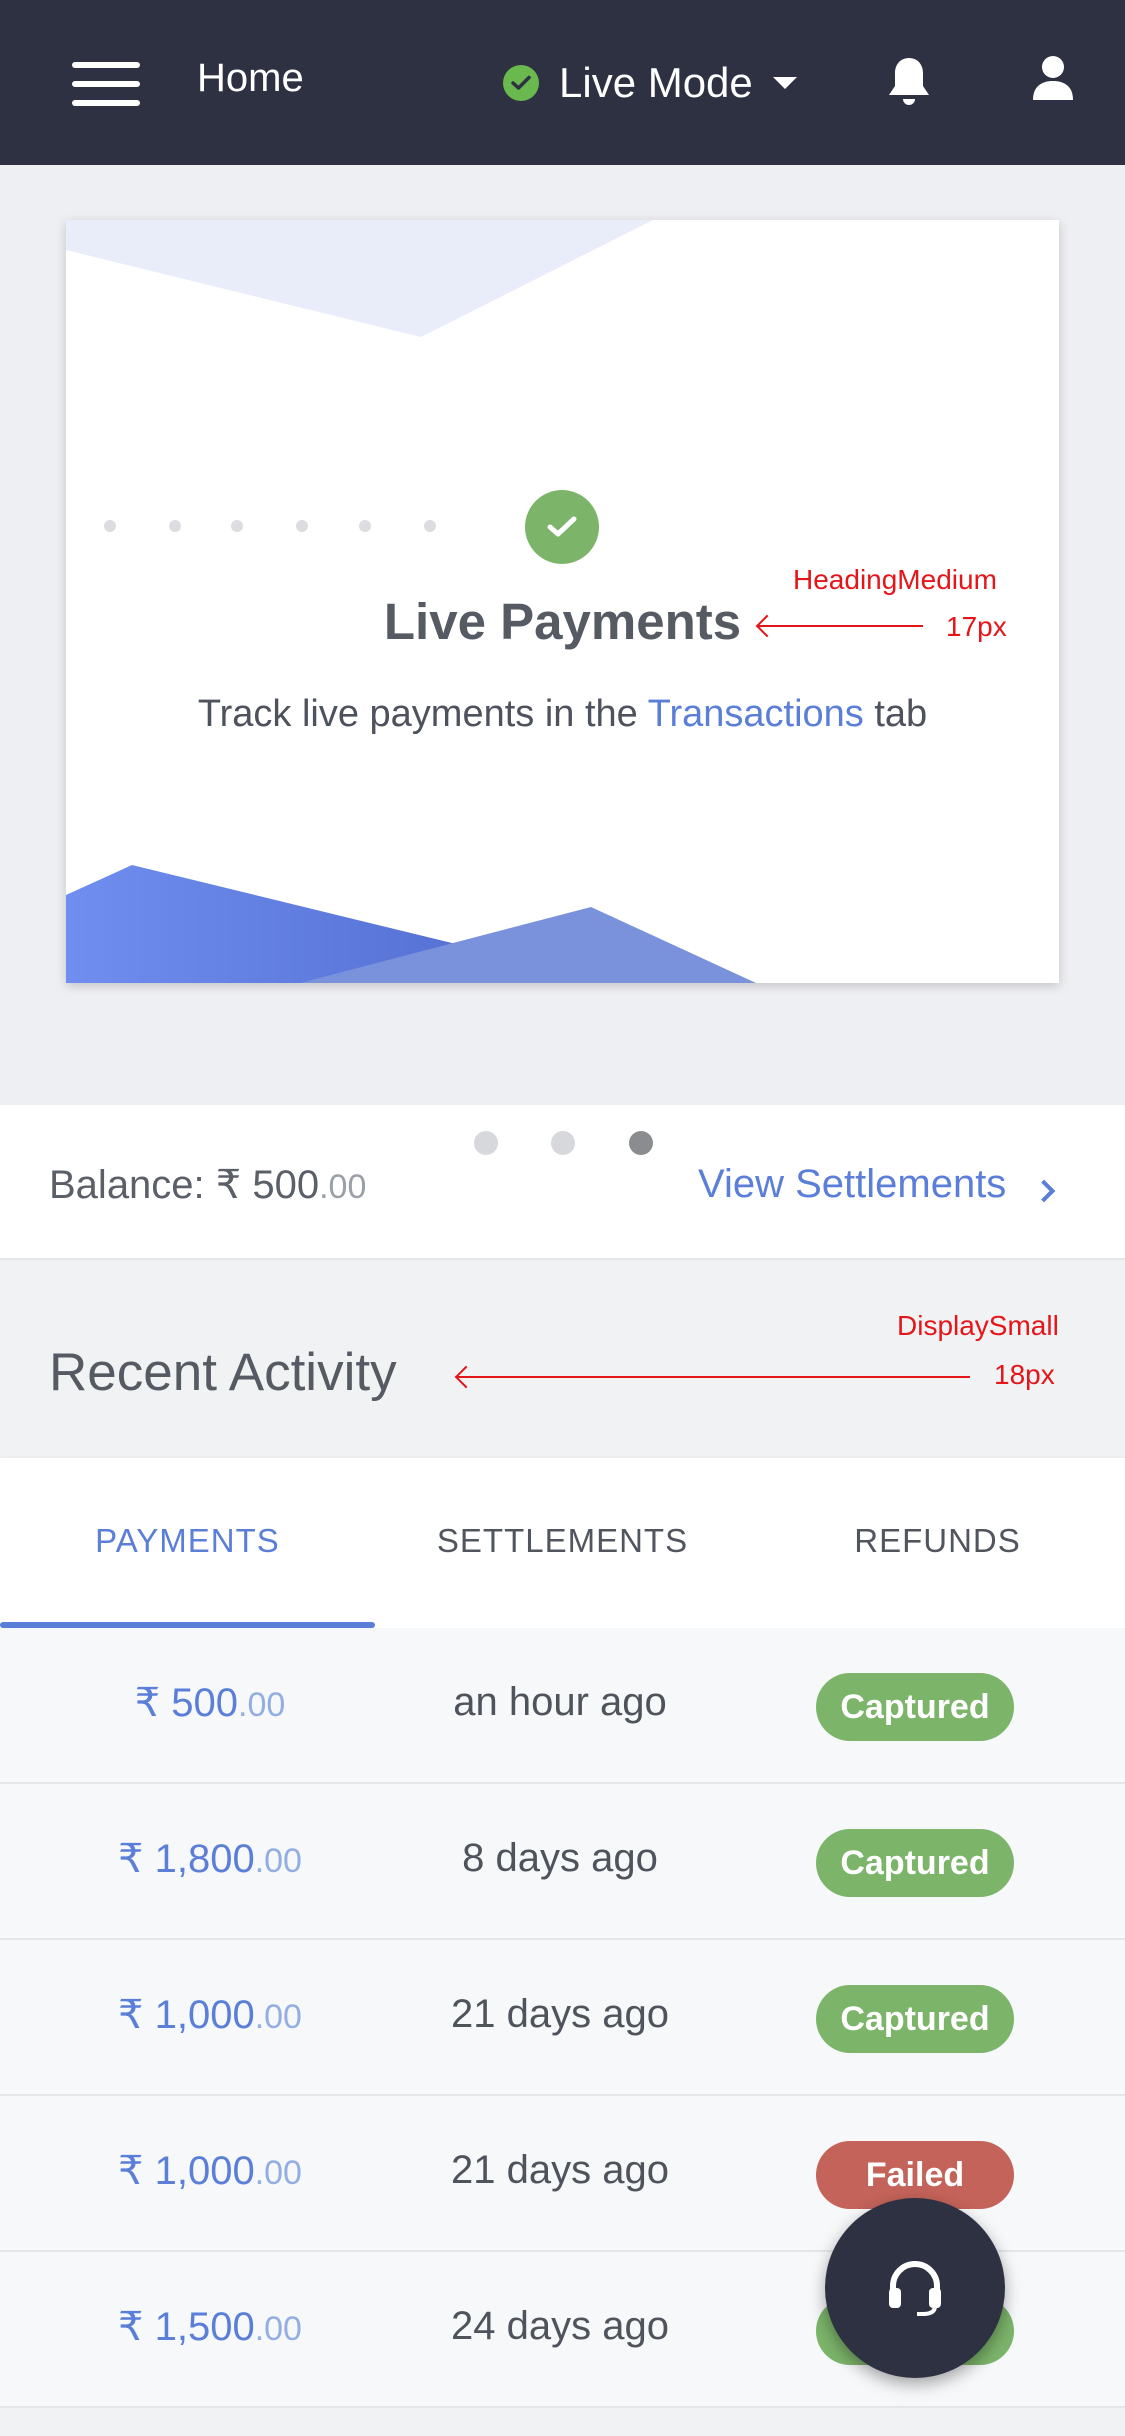 The height and width of the screenshot is (2436, 1125). What do you see at coordinates (250, 78) in the screenshot?
I see `page-title: Home` at bounding box center [250, 78].